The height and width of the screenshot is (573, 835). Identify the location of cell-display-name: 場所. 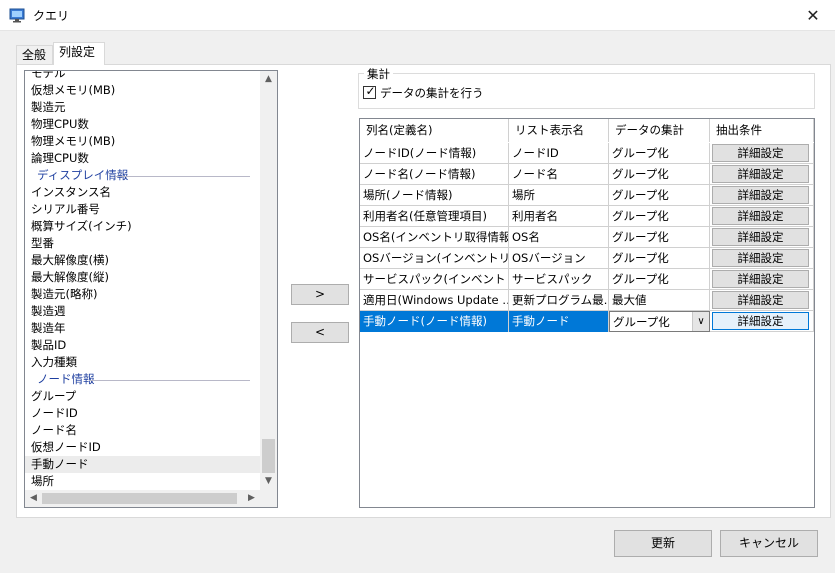
(559, 195).